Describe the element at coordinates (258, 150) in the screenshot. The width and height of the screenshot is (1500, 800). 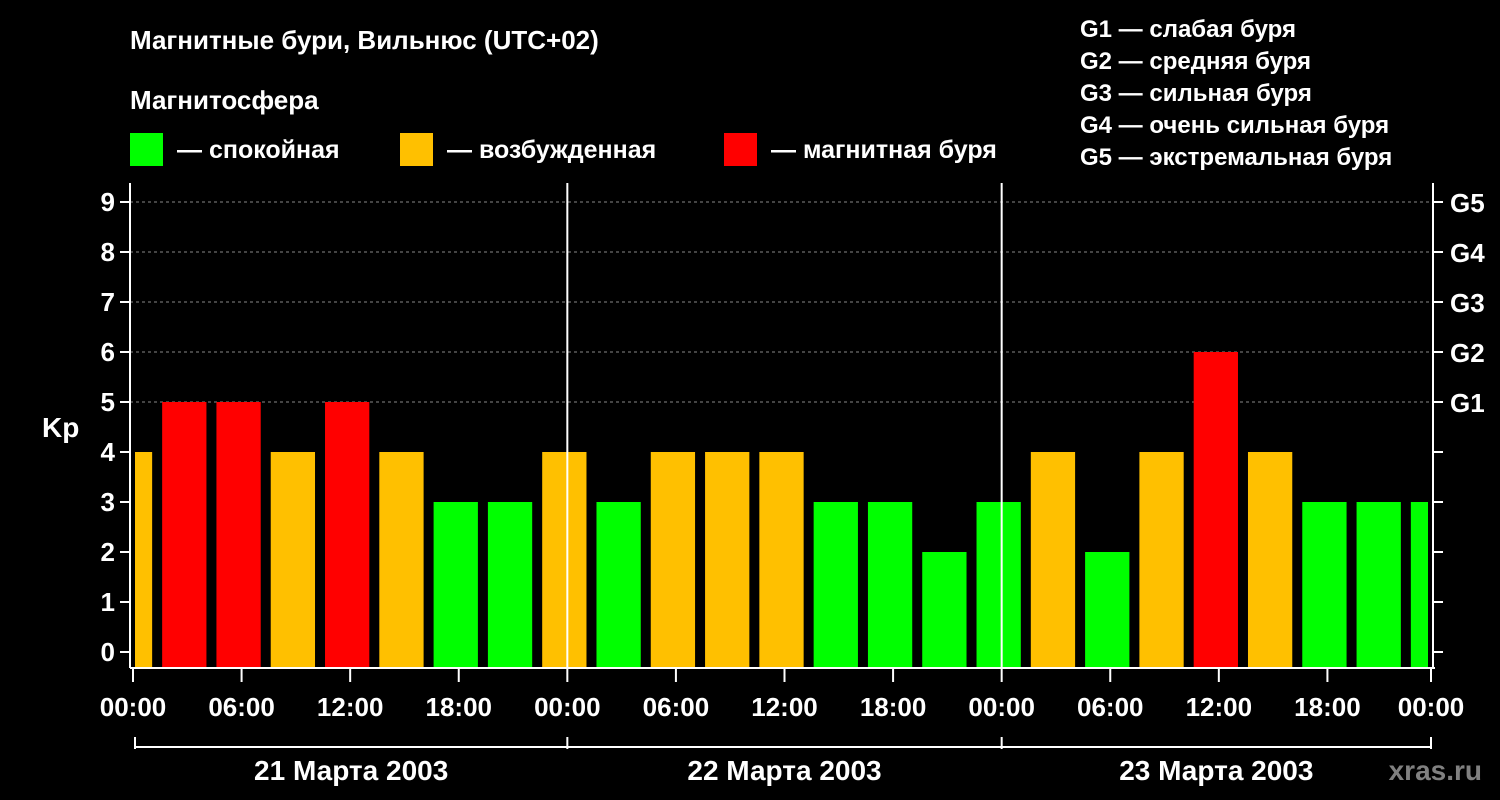
I see `legend-label-quiet: — спокойная` at that location.